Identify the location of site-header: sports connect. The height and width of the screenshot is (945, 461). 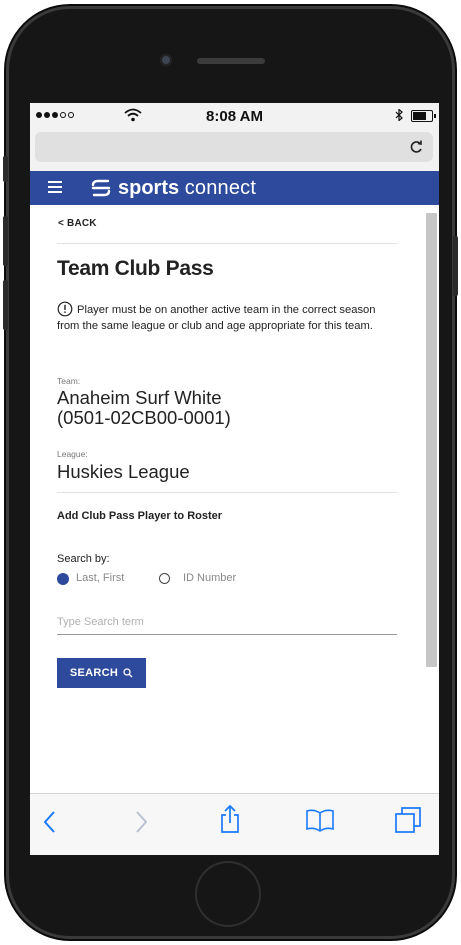
(234, 188).